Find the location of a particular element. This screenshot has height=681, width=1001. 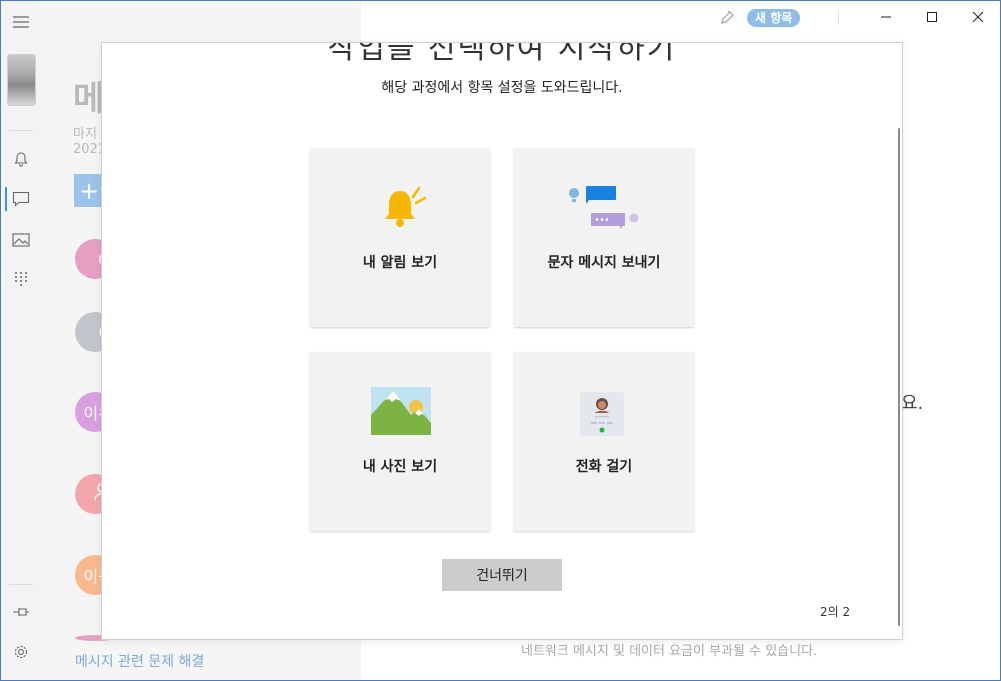

hamburger-menu-icon is located at coordinates (21, 22).